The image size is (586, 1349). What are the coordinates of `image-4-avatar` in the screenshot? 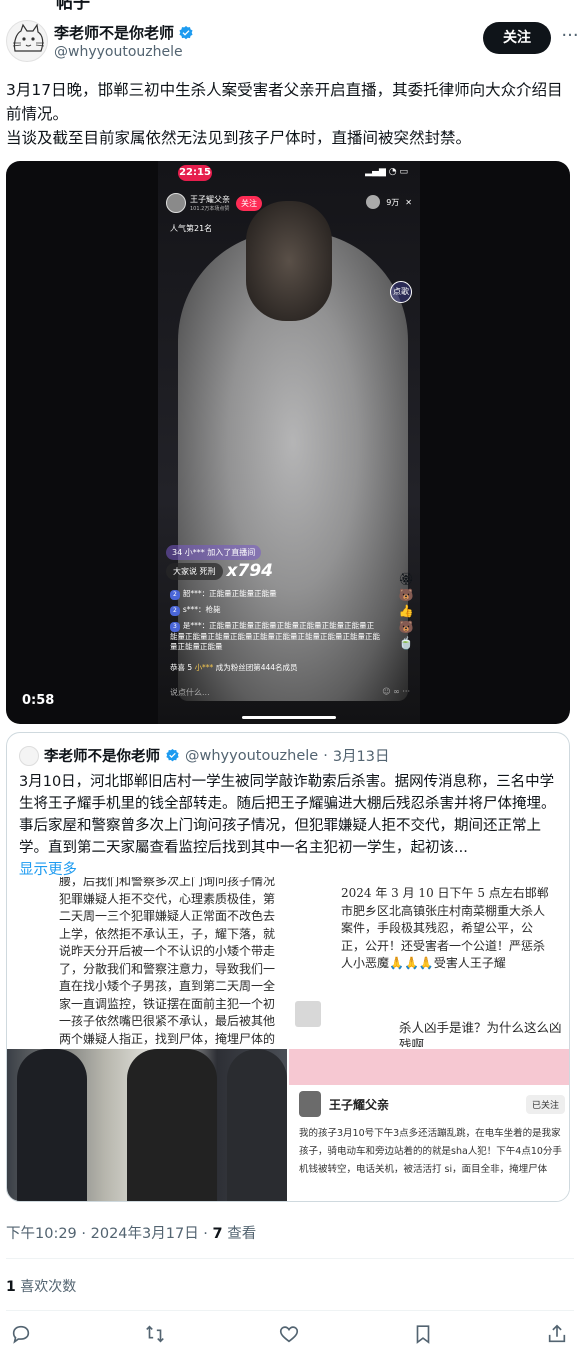 It's located at (310, 1104).